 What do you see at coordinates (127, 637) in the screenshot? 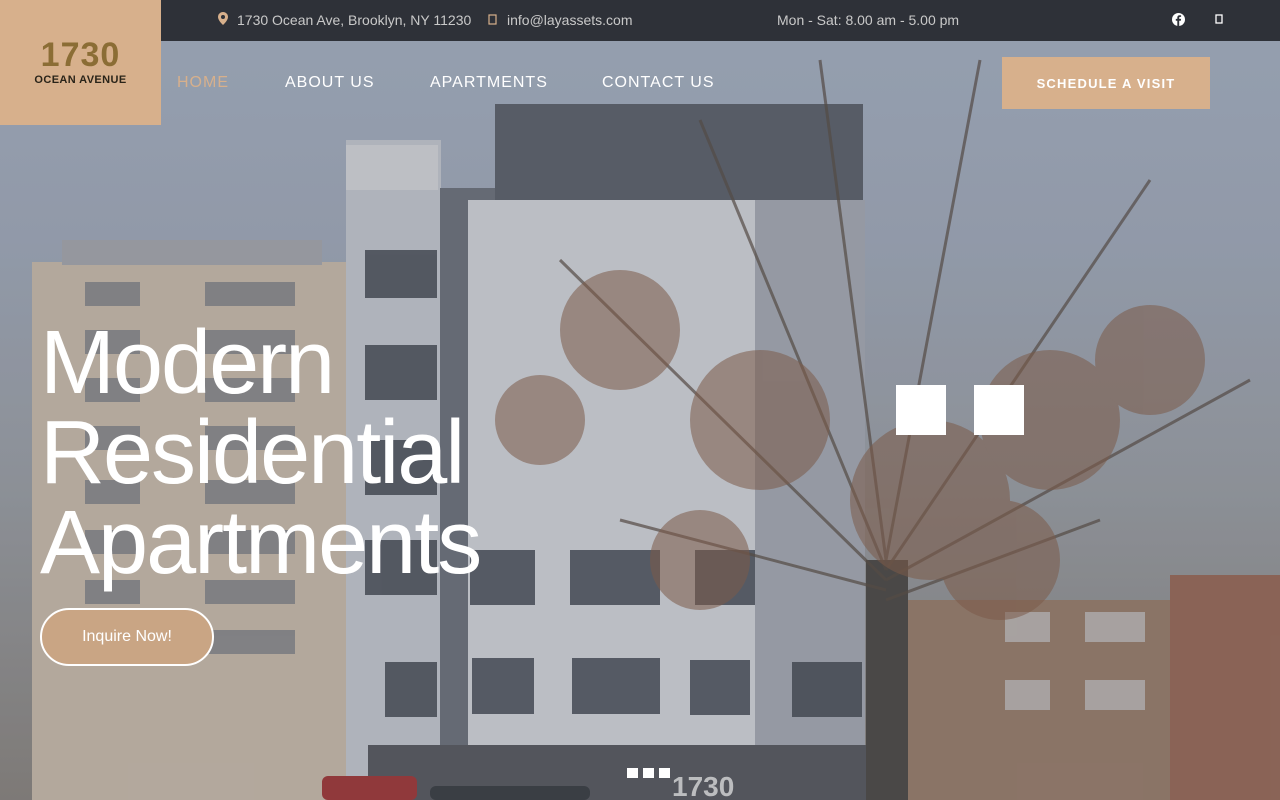
I see `inquire-now-button: Inquire Now!` at bounding box center [127, 637].